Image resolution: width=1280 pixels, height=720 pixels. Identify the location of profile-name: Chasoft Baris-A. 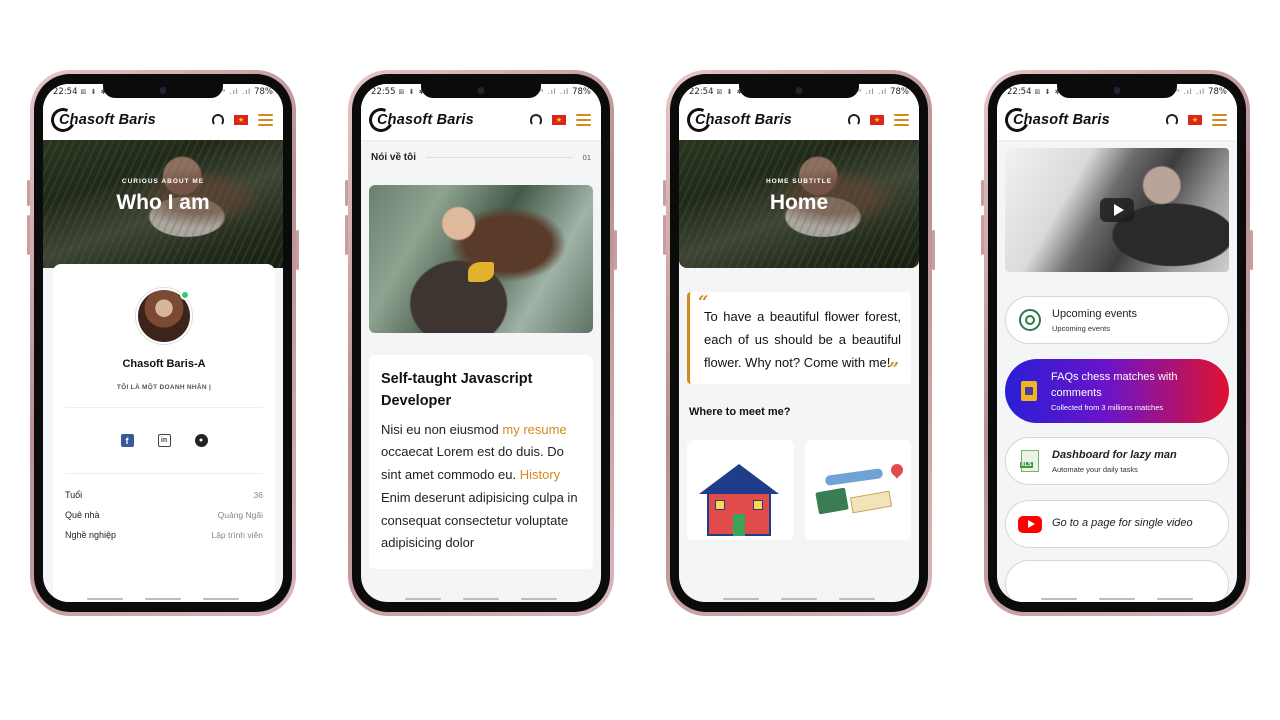
(164, 364).